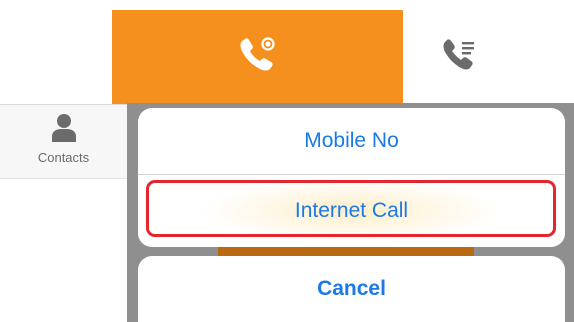 The height and width of the screenshot is (322, 574). I want to click on nav-item-contacts-label: Contacts, so click(63, 157).